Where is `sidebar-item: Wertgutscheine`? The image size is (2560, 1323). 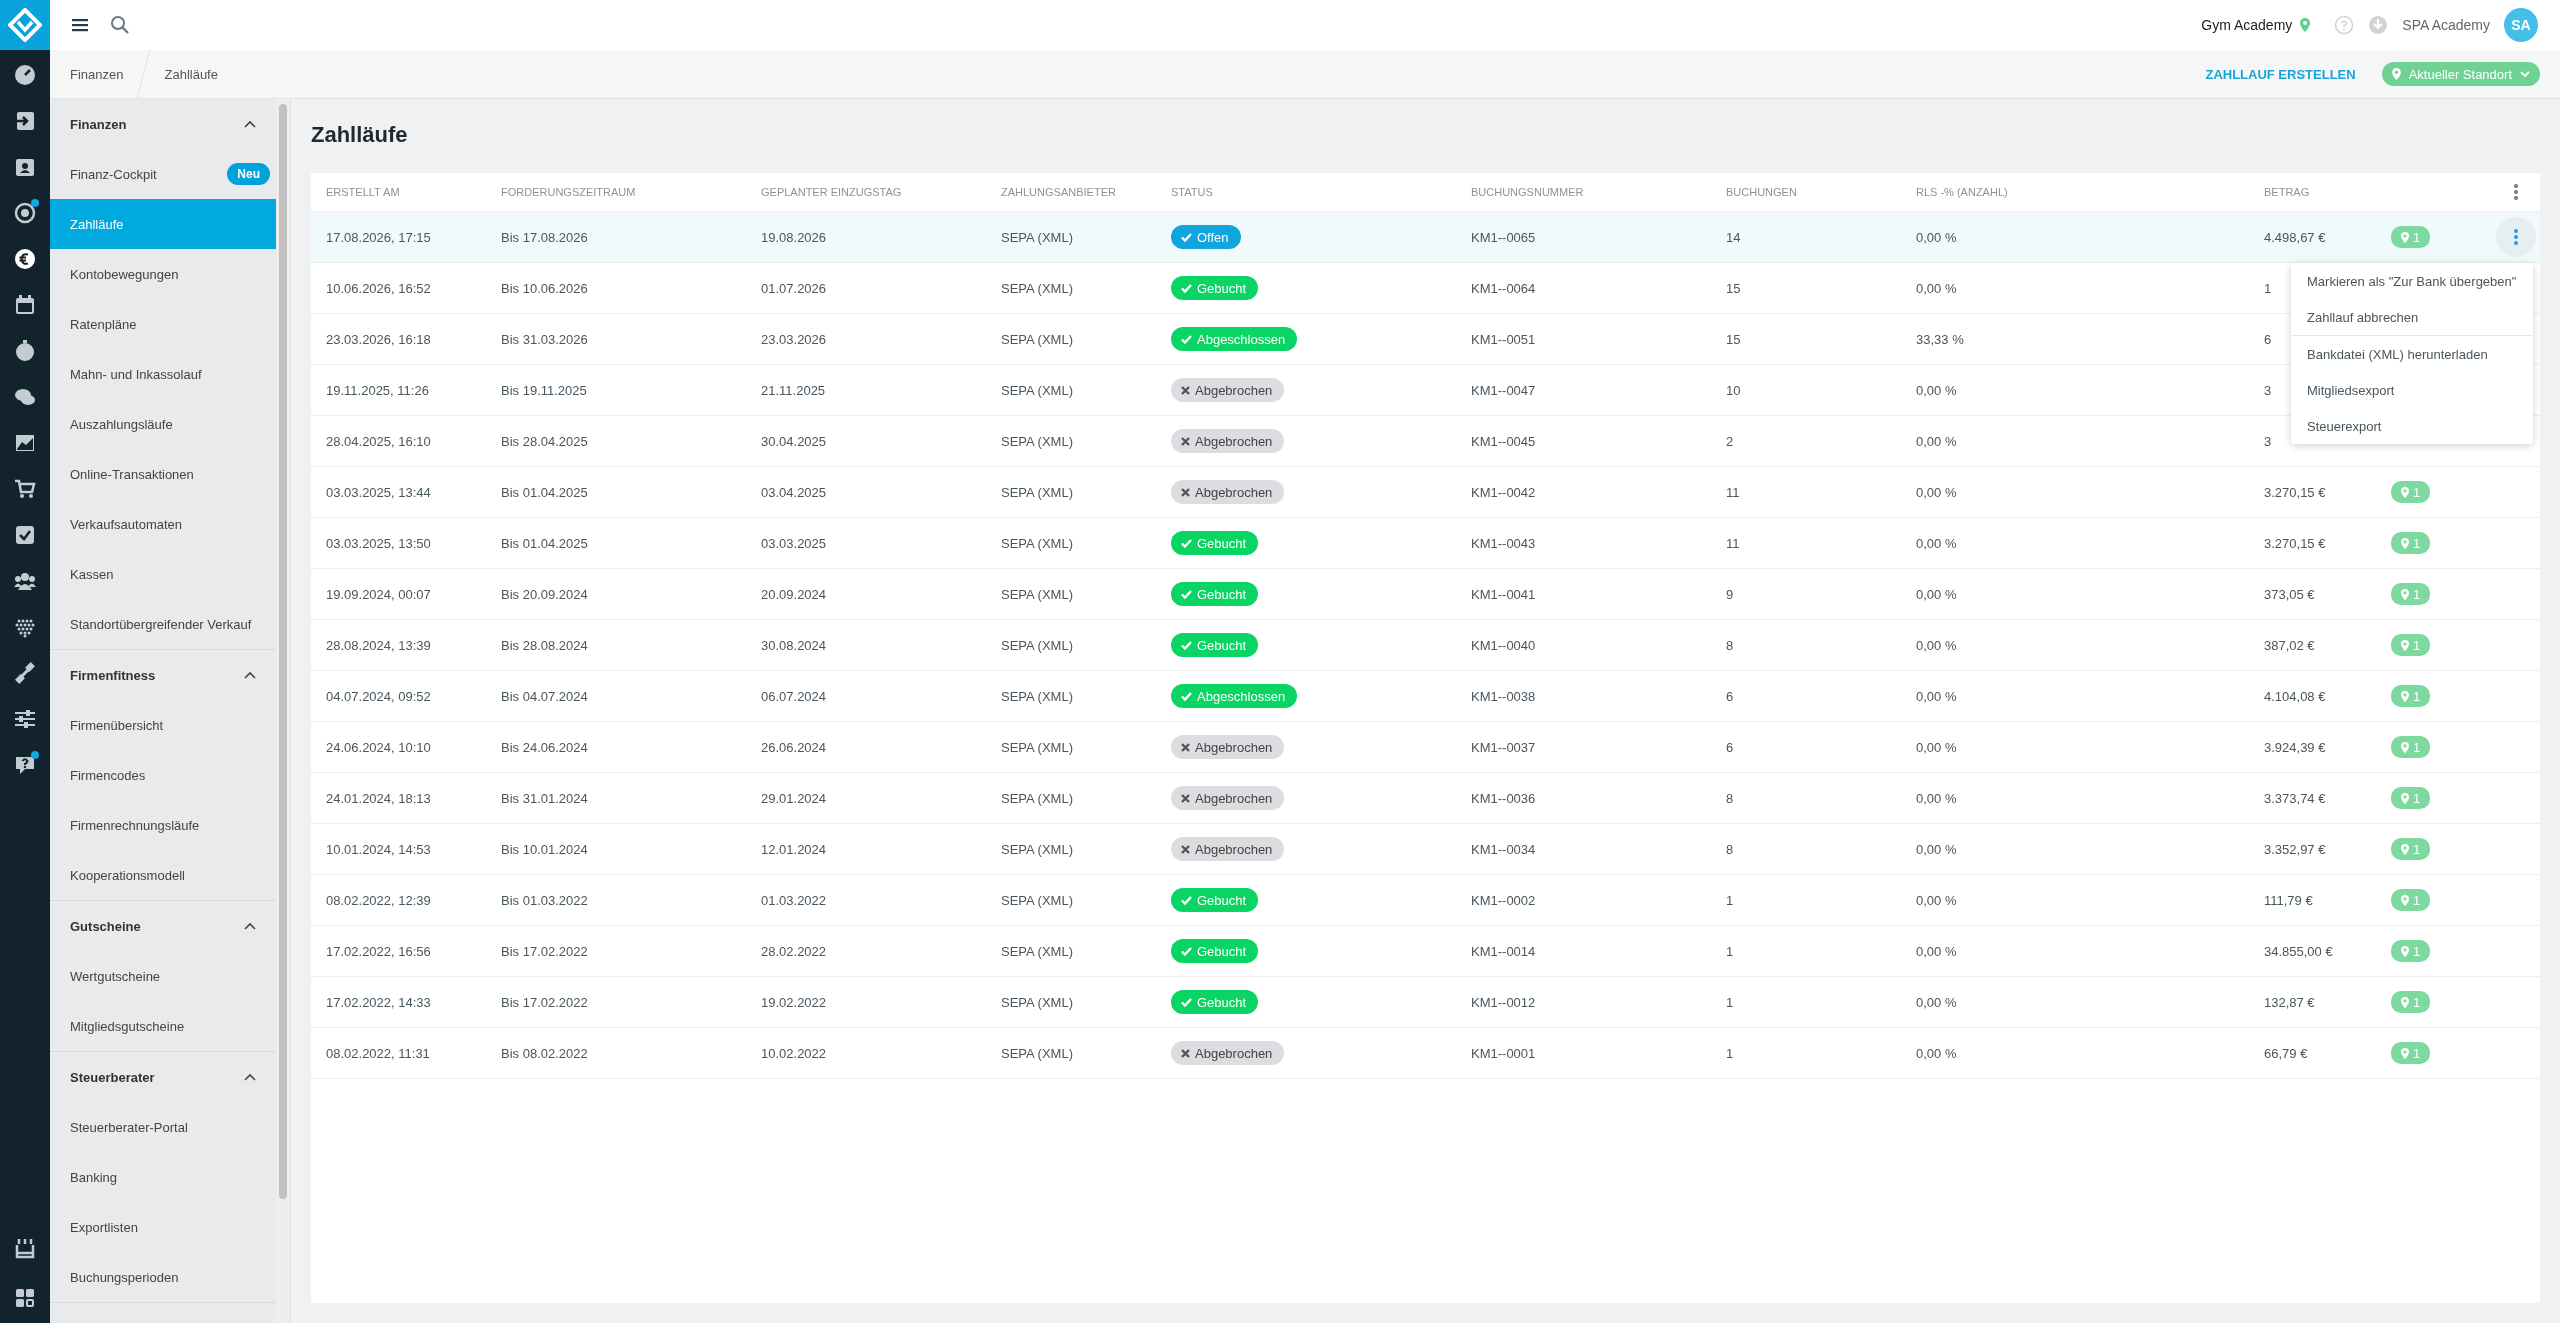
sidebar-item: Wertgutscheine is located at coordinates (163, 976).